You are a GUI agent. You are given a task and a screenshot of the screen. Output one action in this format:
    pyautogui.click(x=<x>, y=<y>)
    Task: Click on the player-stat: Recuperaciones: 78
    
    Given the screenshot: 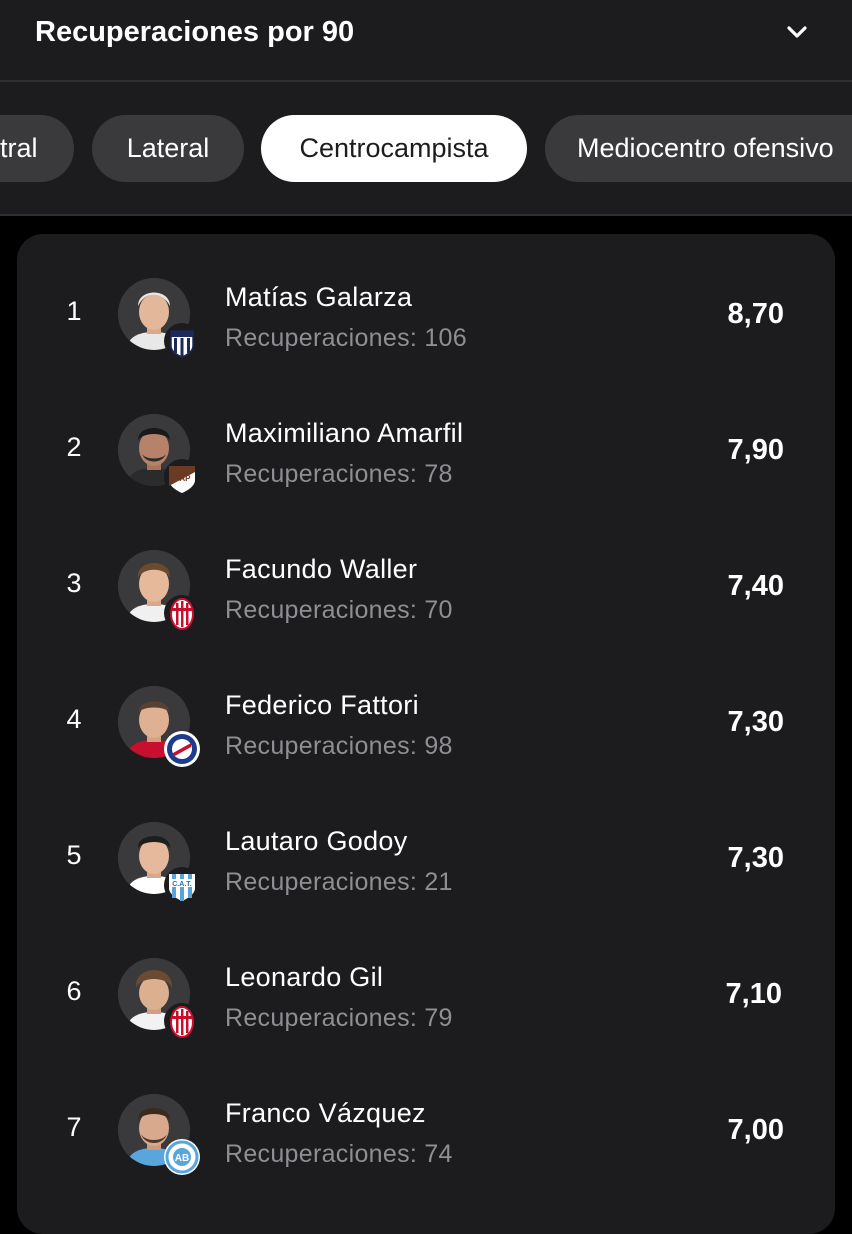 What is the action you would take?
    pyautogui.click(x=339, y=474)
    